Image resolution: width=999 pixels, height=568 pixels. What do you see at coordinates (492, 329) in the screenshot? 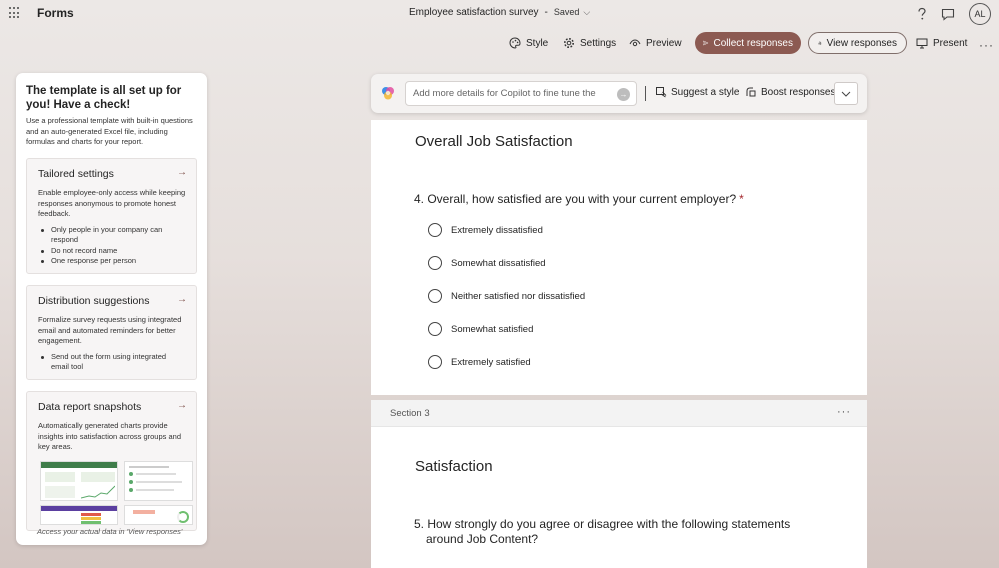
I see `option-label: Somewhat satisfied` at bounding box center [492, 329].